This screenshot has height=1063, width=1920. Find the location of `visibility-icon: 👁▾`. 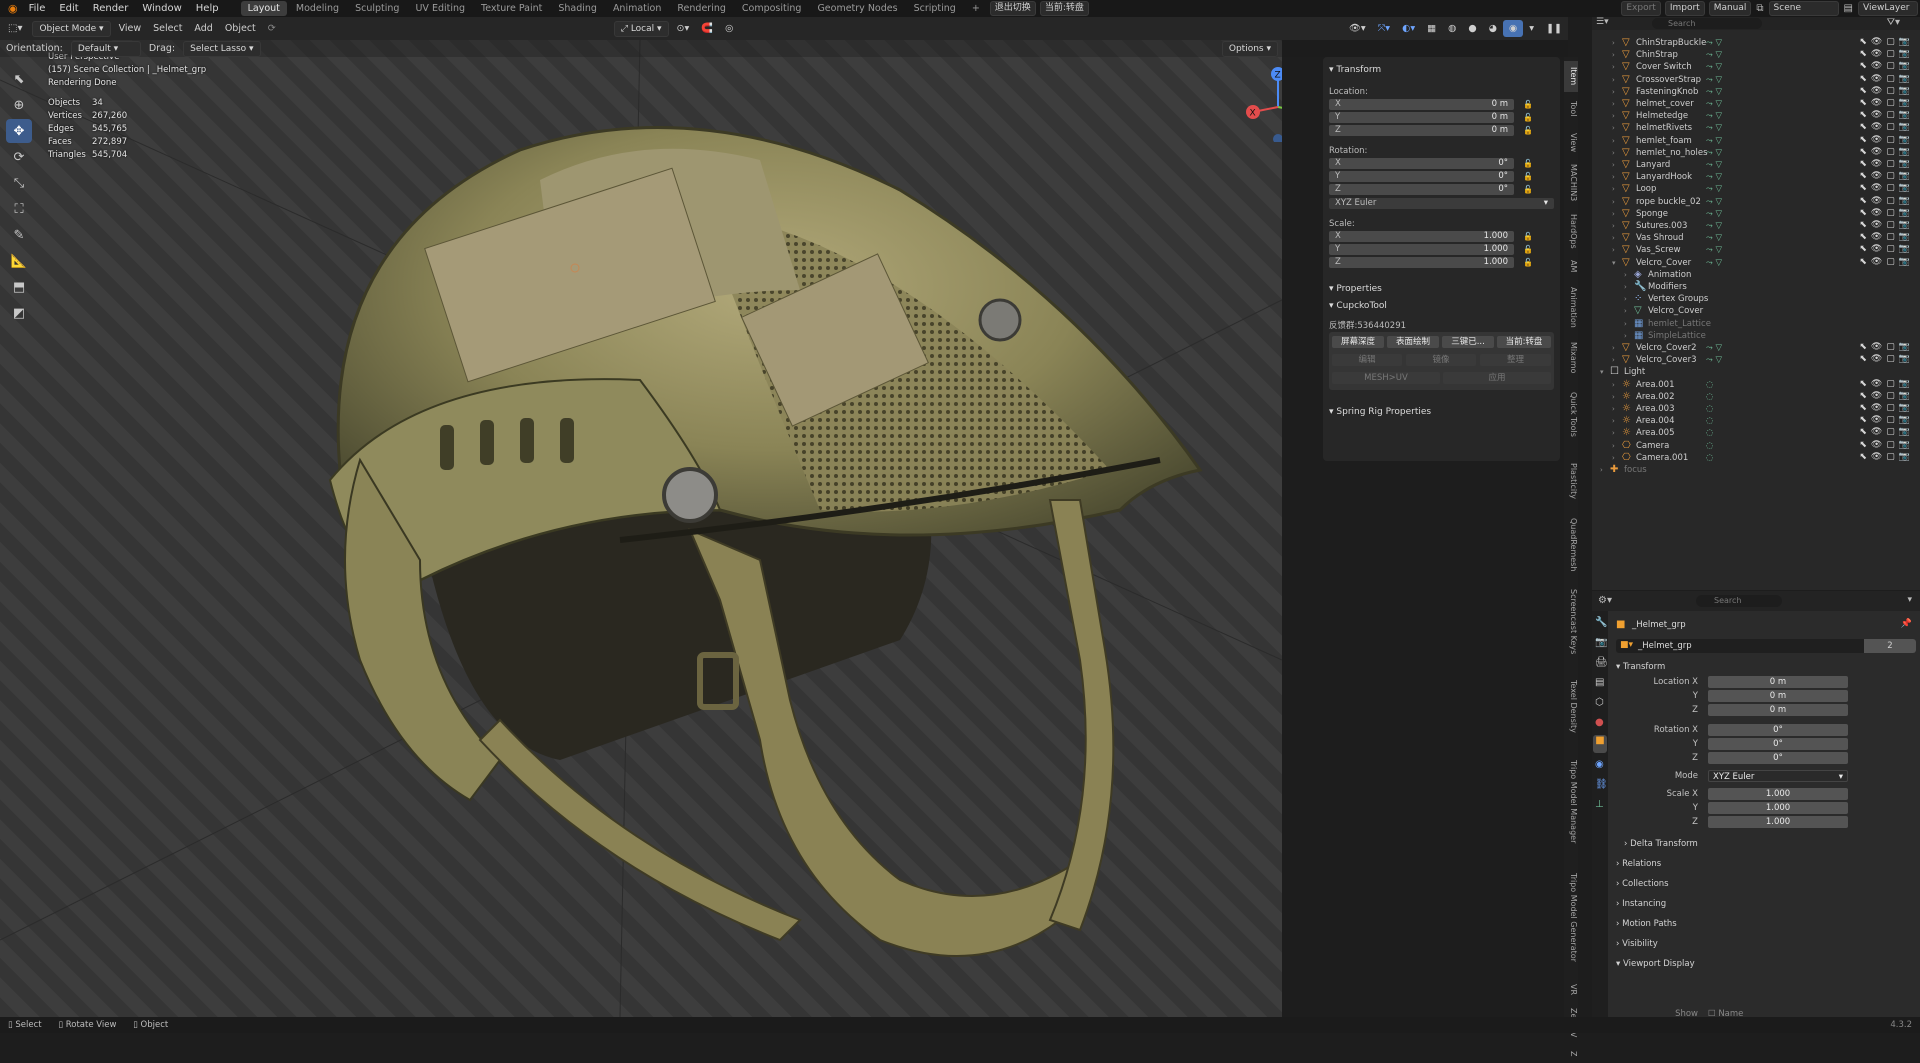

visibility-icon: 👁▾ is located at coordinates (1357, 28).